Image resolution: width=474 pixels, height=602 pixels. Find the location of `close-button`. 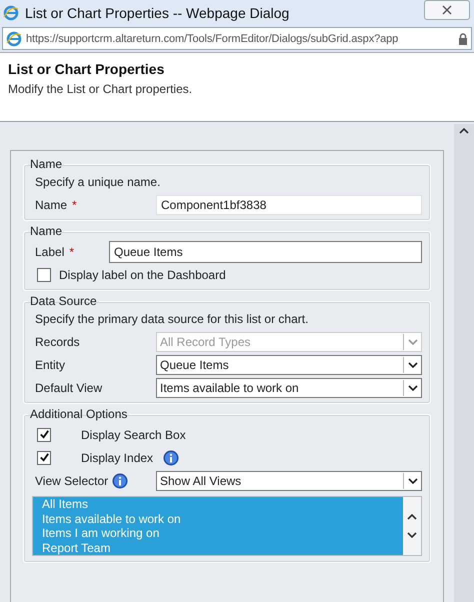

close-button is located at coordinates (447, 10).